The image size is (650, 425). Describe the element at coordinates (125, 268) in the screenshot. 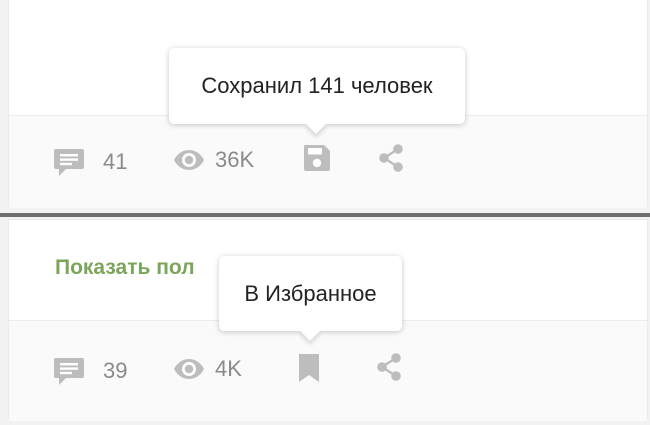

I see `show-more-link: Показать пол` at that location.